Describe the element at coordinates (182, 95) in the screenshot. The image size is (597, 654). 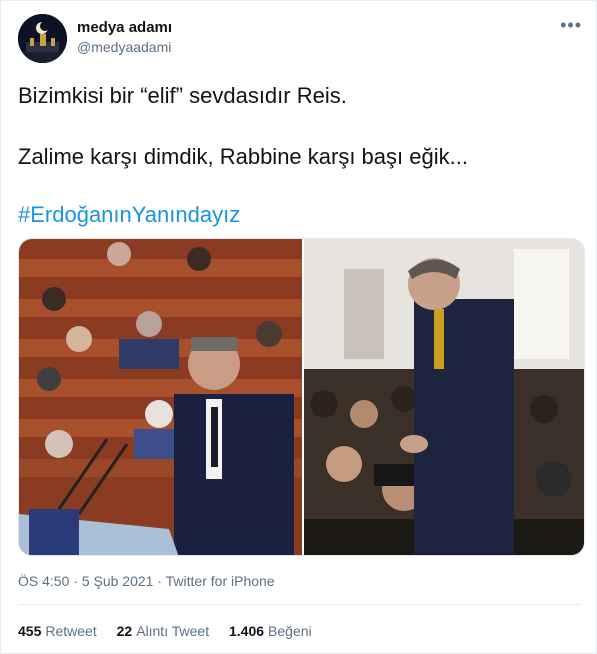
I see `tweet-text-line-1: Bizimkisi bir “elif” sevdasıdır Reis.` at that location.